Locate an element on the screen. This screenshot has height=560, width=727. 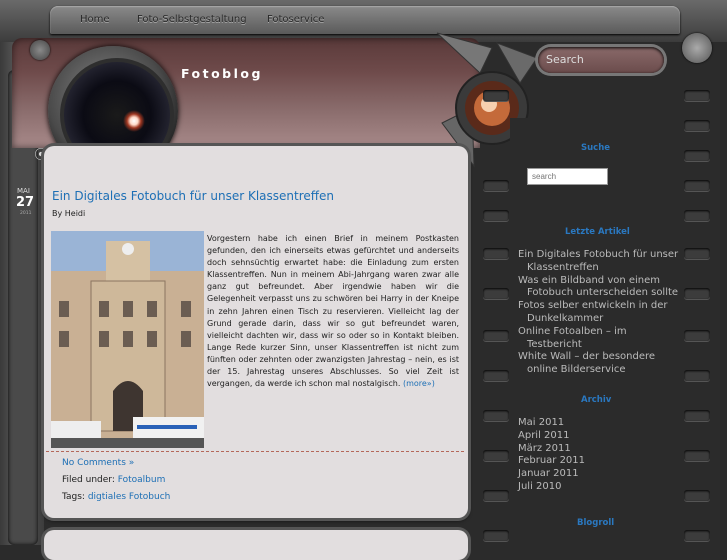
tag-link: digtiales Fotobuch is located at coordinates (129, 497).